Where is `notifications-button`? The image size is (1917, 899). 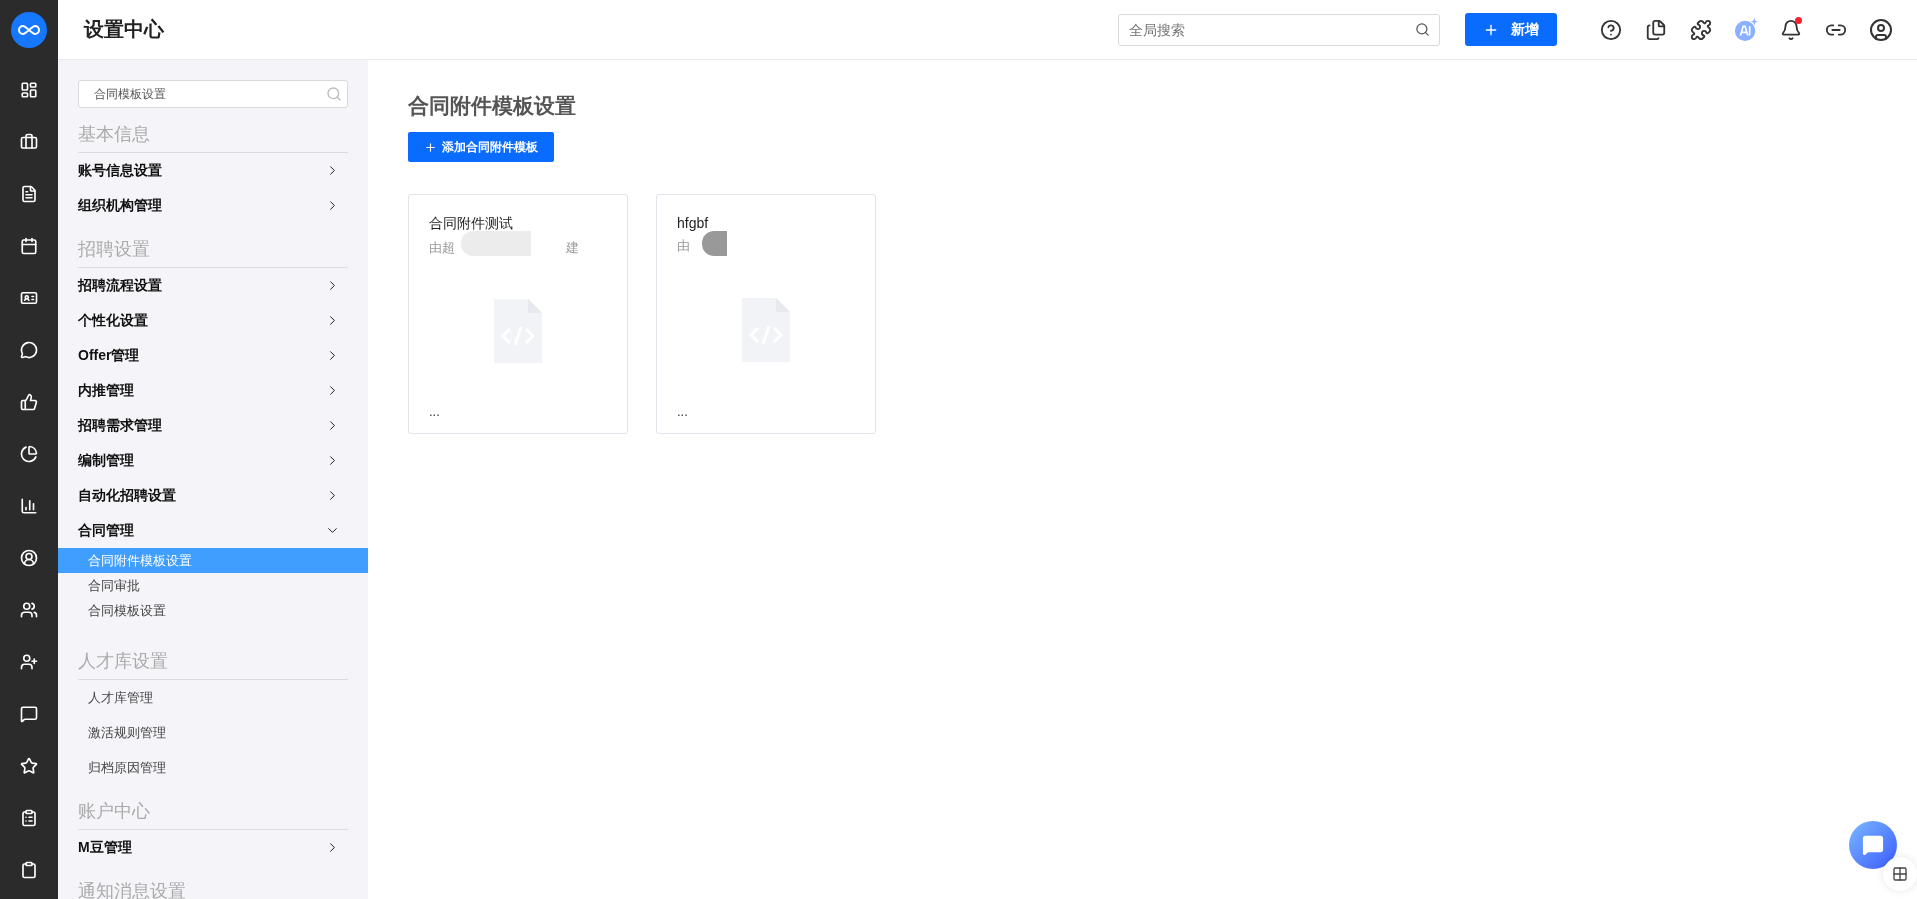 notifications-button is located at coordinates (1791, 29).